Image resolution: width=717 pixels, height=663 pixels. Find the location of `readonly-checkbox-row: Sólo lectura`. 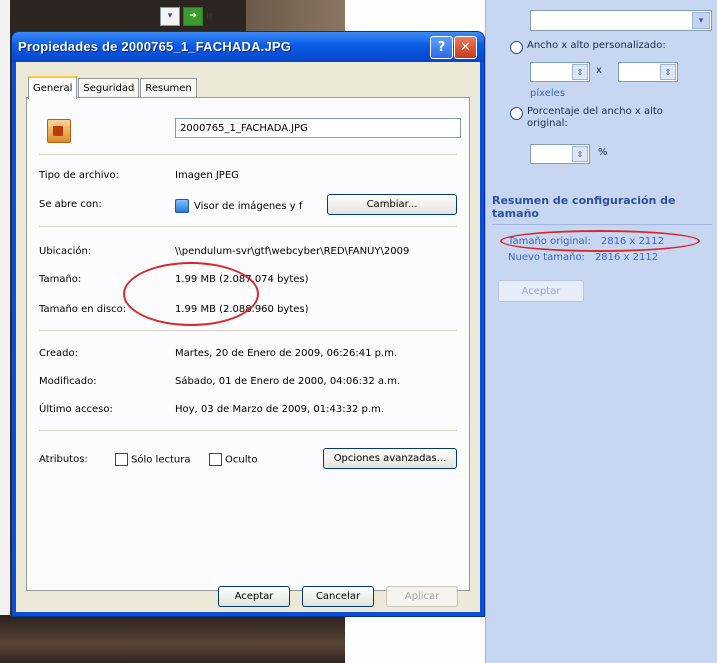

readonly-checkbox-row: Sólo lectura is located at coordinates (152, 459).